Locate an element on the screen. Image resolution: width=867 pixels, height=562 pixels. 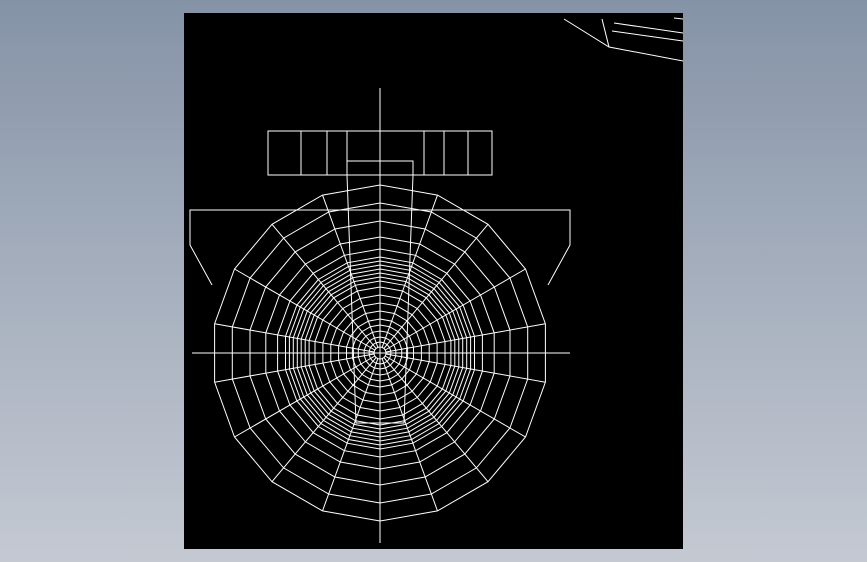
flange-right is located at coordinates (559, 247).